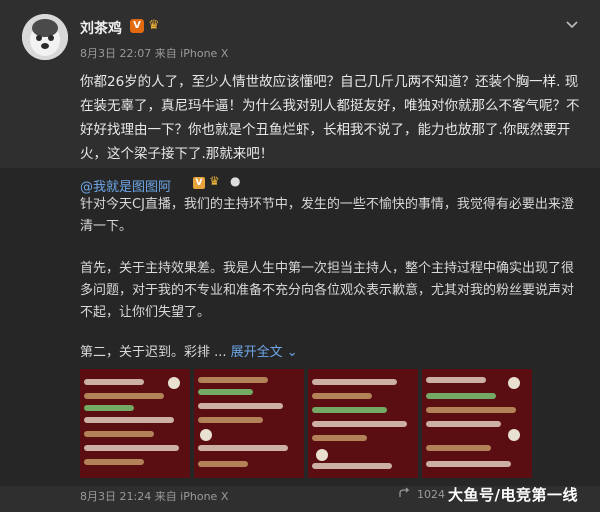 Image resolution: width=600 pixels, height=512 pixels. Describe the element at coordinates (214, 181) in the screenshot. I see `quoted-crown-icon: ♛` at that location.